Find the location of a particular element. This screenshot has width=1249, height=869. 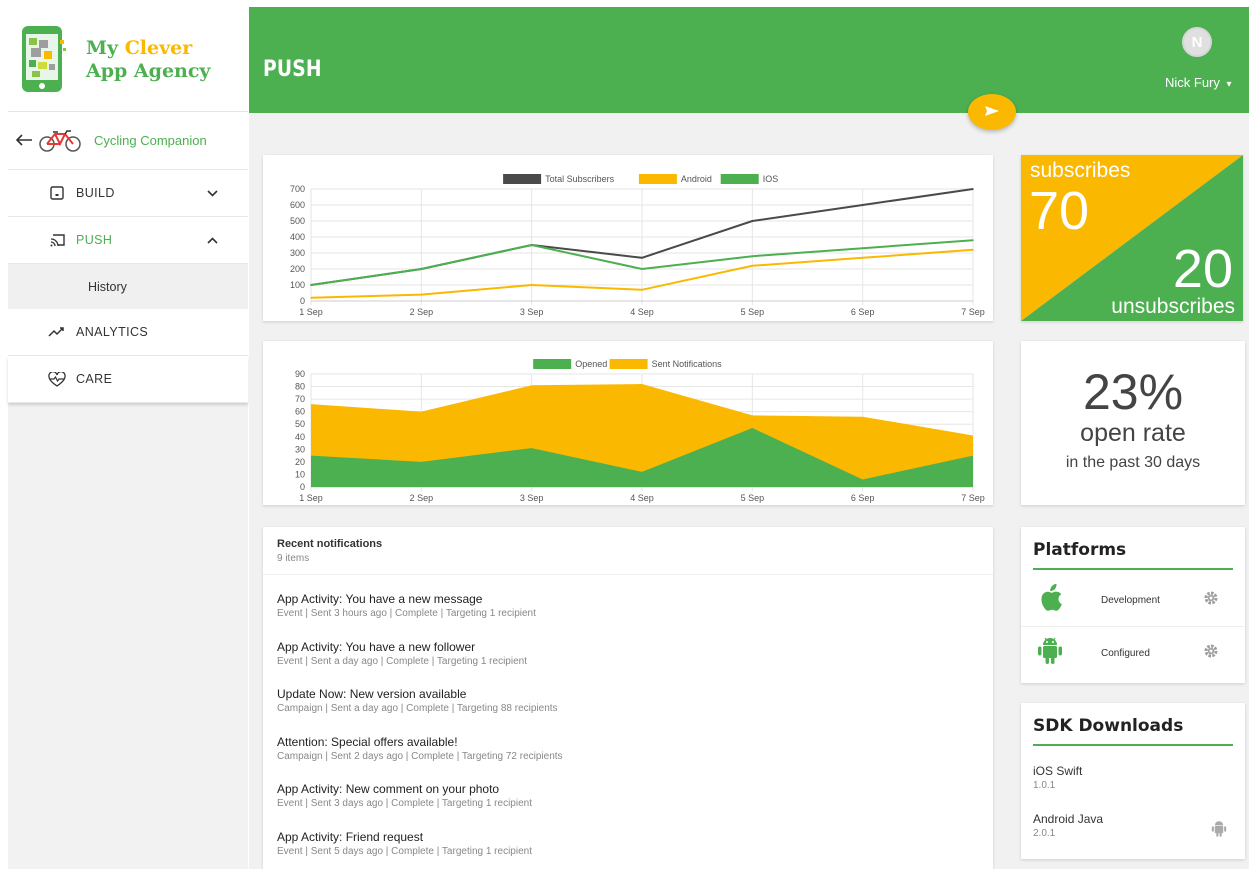

back-to-app: Cycling Companion is located at coordinates (128, 141).